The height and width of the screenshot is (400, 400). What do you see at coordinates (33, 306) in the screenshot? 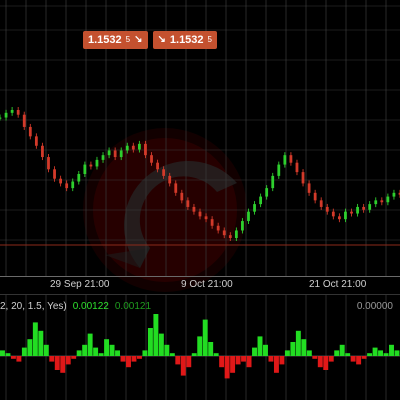
I see `indicator-params: 2, 20, 1.5, Yes)` at bounding box center [33, 306].